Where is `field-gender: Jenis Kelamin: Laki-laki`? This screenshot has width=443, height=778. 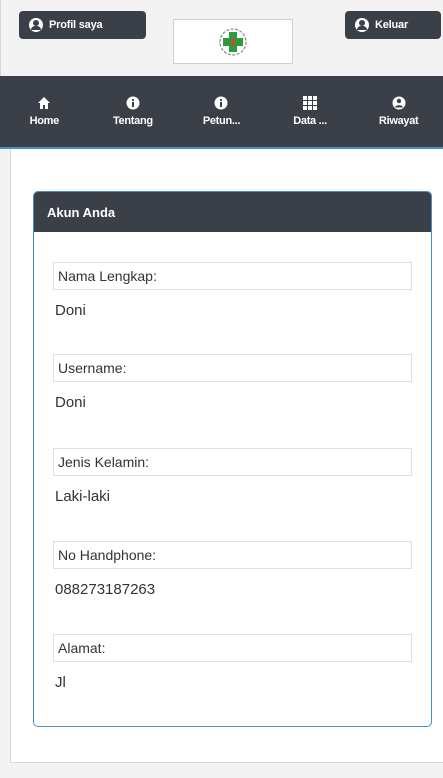 field-gender: Jenis Kelamin: Laki-laki is located at coordinates (232, 476).